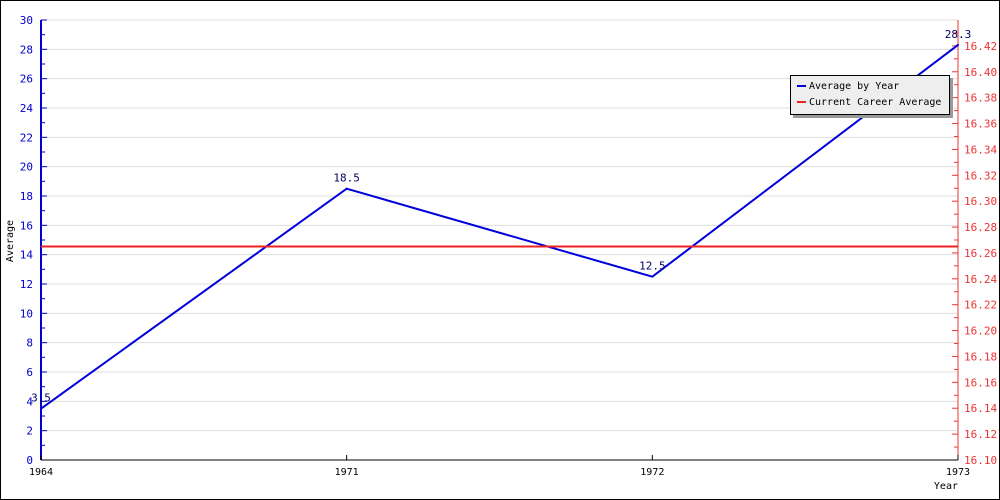 Image resolution: width=1000 pixels, height=500 pixels. What do you see at coordinates (980, 434) in the screenshot?
I see `right-tick-label: 16.12` at bounding box center [980, 434].